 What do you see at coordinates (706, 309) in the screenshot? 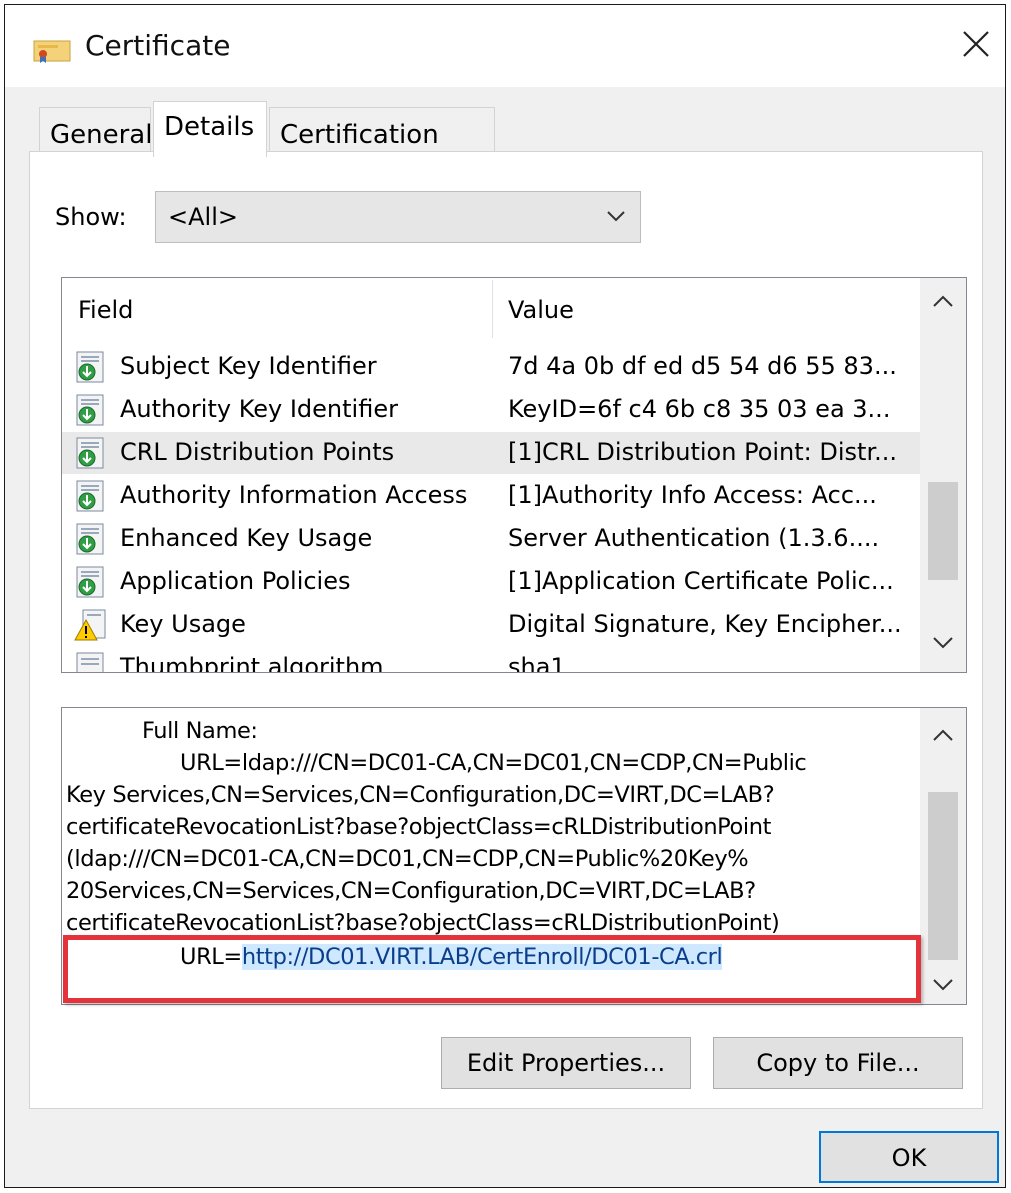
I see `column-header-value: Value` at bounding box center [706, 309].